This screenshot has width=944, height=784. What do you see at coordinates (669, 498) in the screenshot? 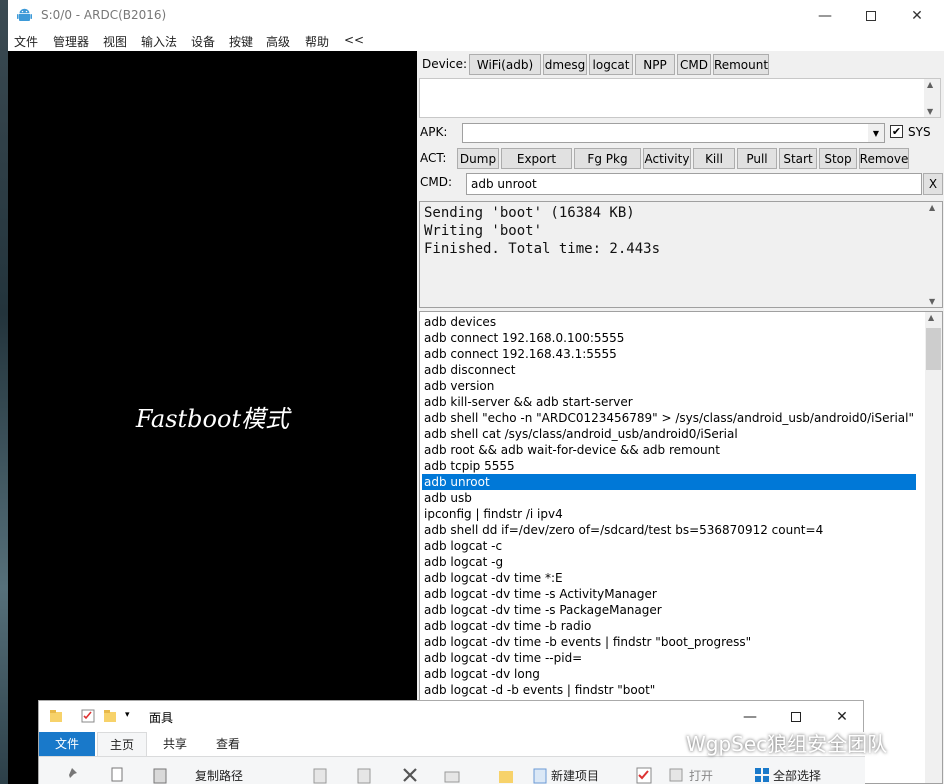
I see `command-list-item: adb usb` at bounding box center [669, 498].